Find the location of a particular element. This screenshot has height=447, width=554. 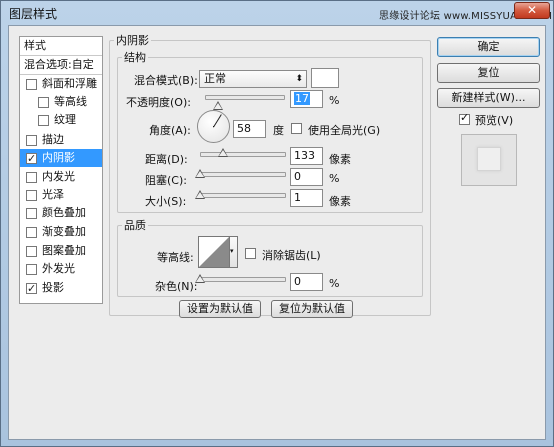

style-item-label: 渐变叠加 is located at coordinates (64, 231).